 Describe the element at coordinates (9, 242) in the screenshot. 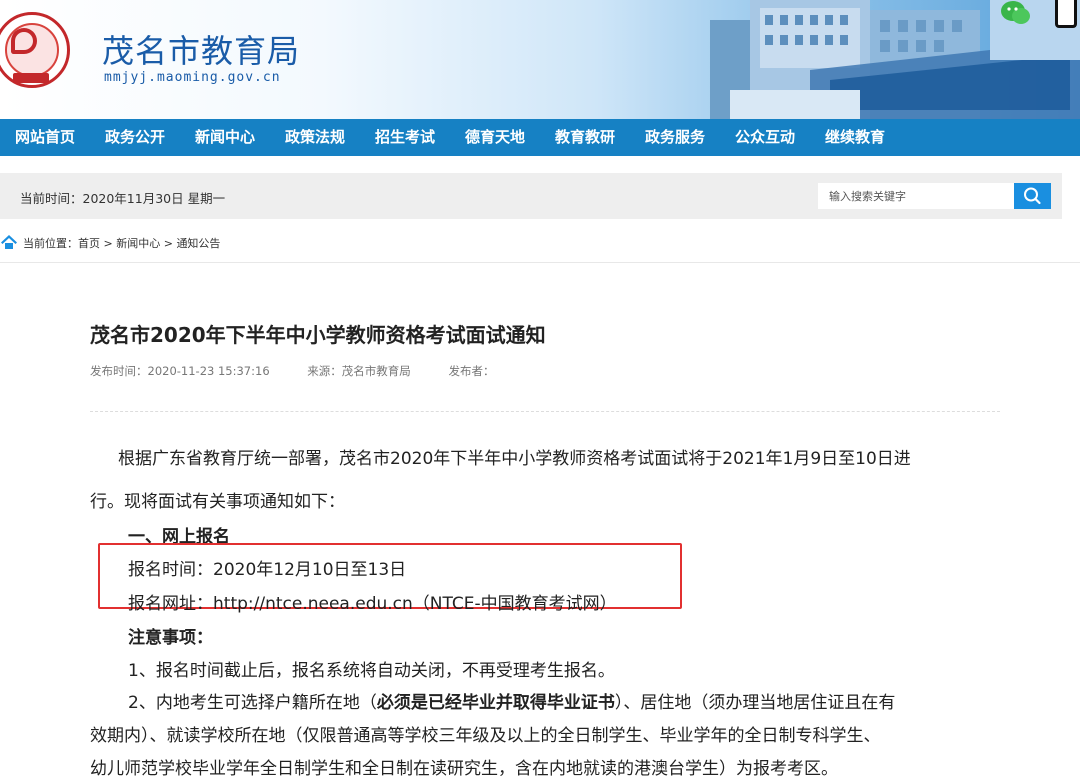

I see `home-icon` at that location.